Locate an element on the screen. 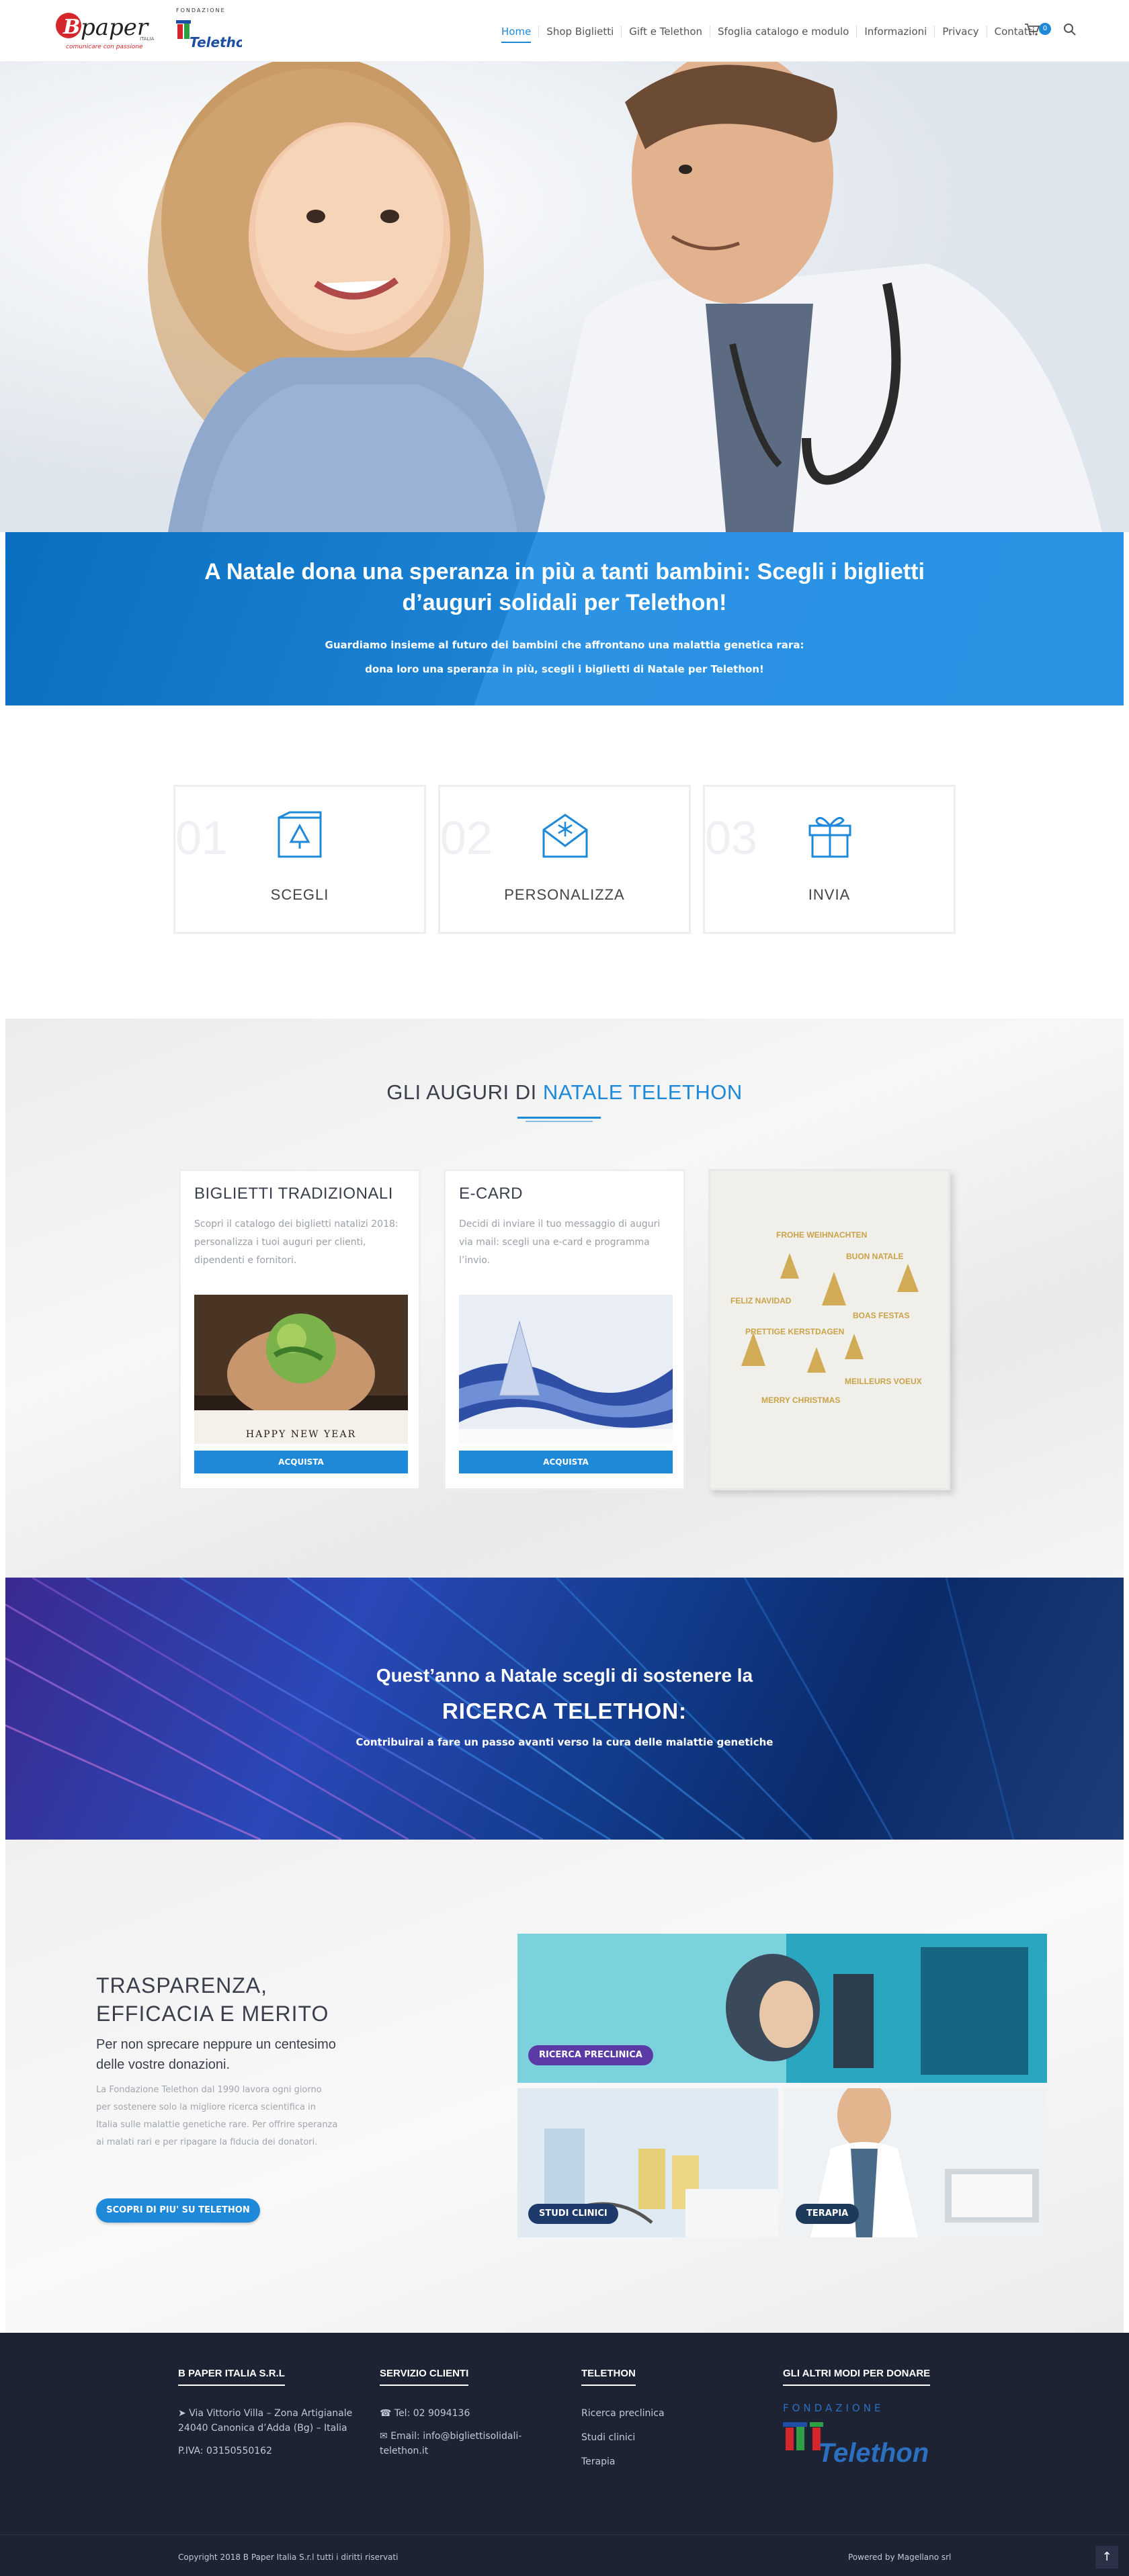 This screenshot has width=1129, height=2576. tile-label: RICERCA PRECLINICA is located at coordinates (590, 2055).